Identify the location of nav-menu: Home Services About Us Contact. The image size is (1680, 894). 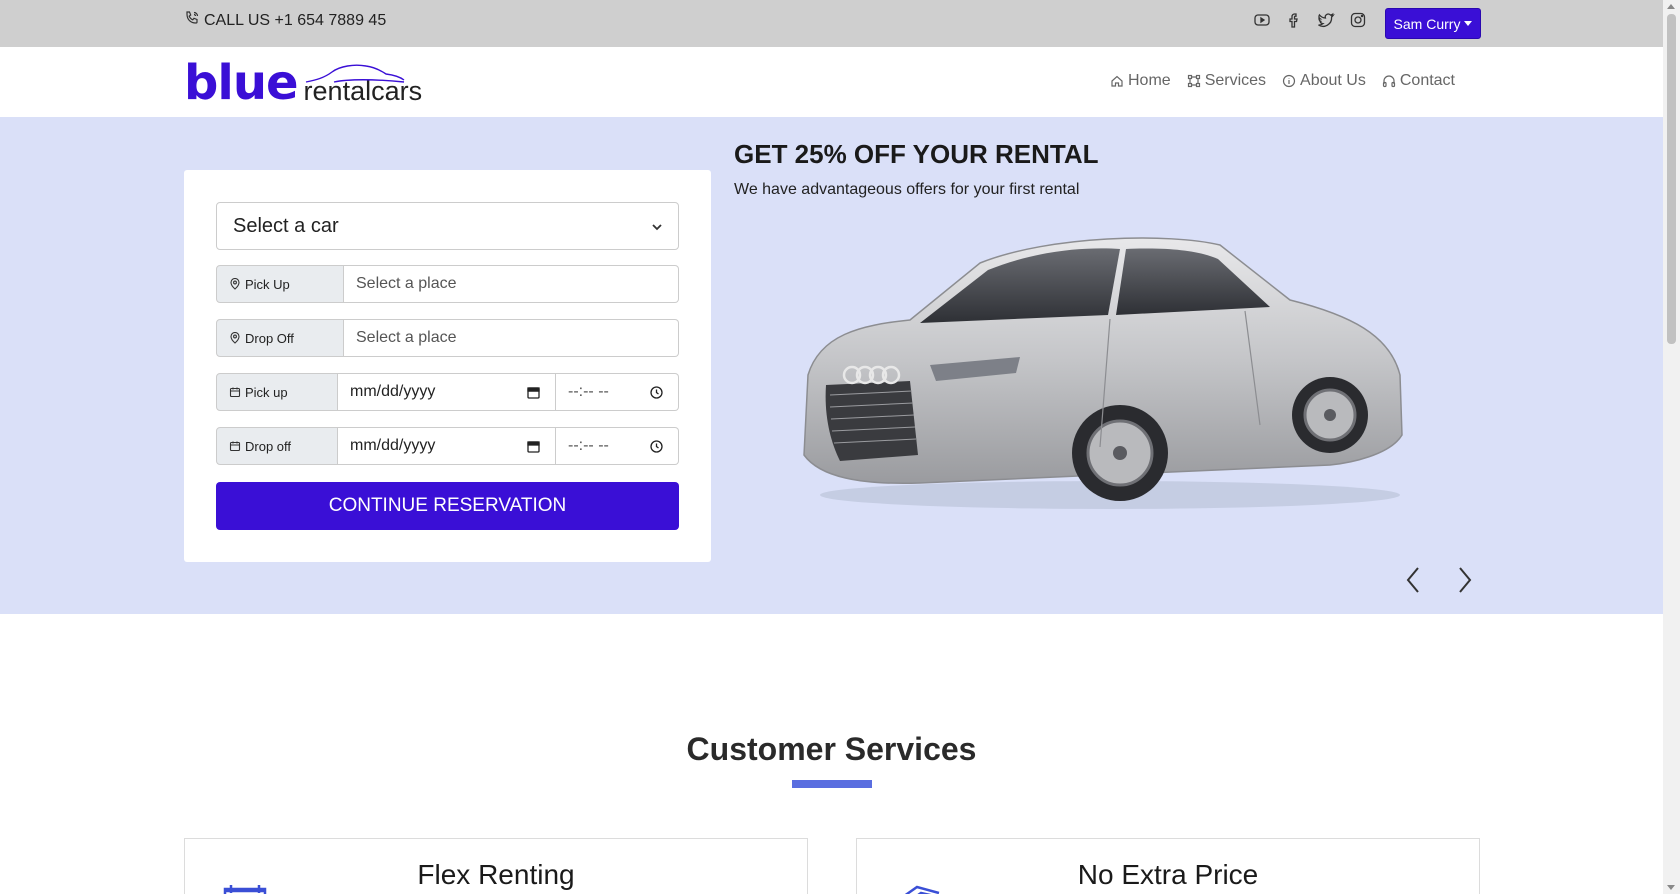
(1282, 81).